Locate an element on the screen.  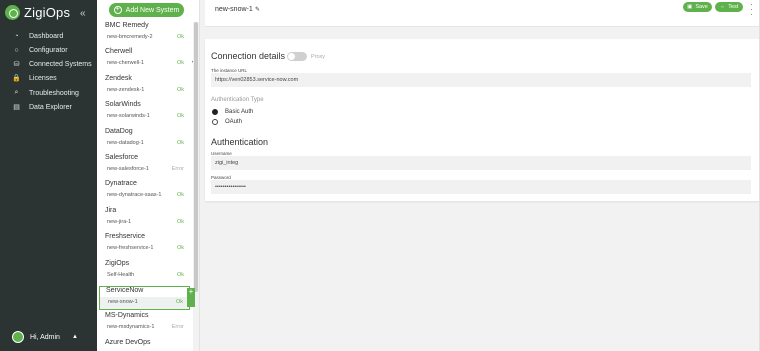
add-new-system-label: Add New System is located at coordinates (152, 10).